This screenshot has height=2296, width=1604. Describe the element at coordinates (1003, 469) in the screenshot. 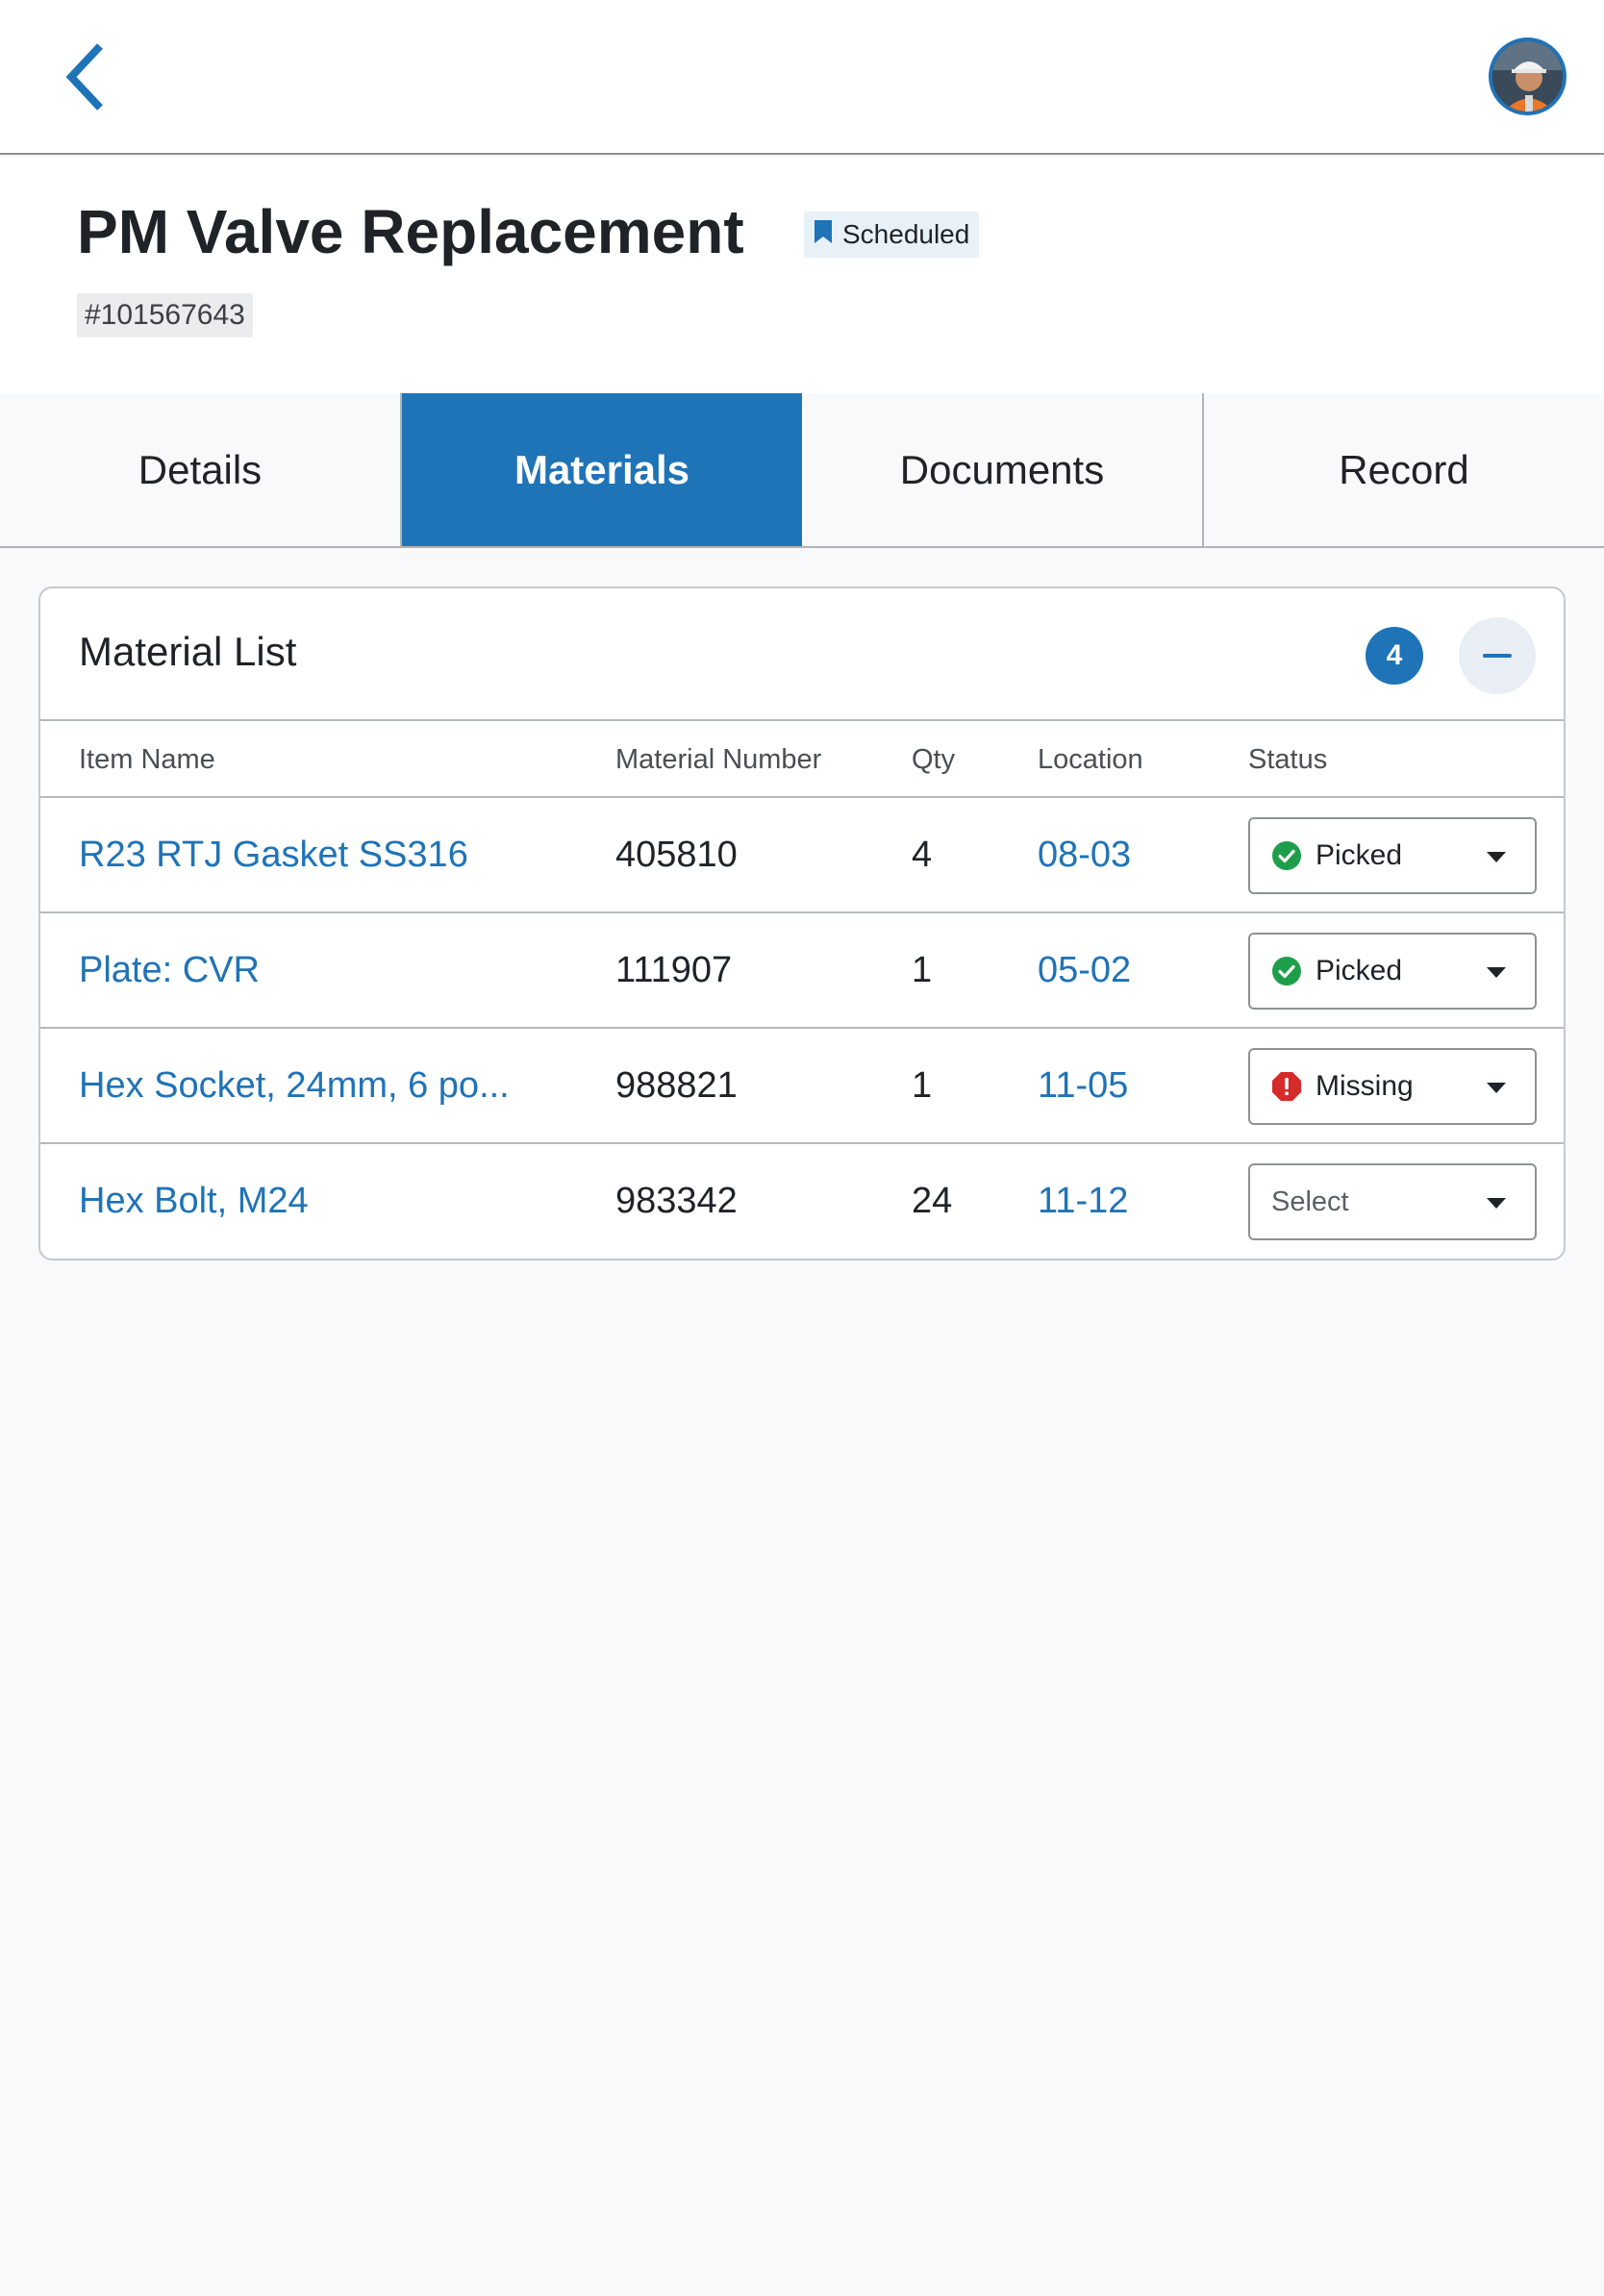

I see `tab-documents: Documents` at that location.